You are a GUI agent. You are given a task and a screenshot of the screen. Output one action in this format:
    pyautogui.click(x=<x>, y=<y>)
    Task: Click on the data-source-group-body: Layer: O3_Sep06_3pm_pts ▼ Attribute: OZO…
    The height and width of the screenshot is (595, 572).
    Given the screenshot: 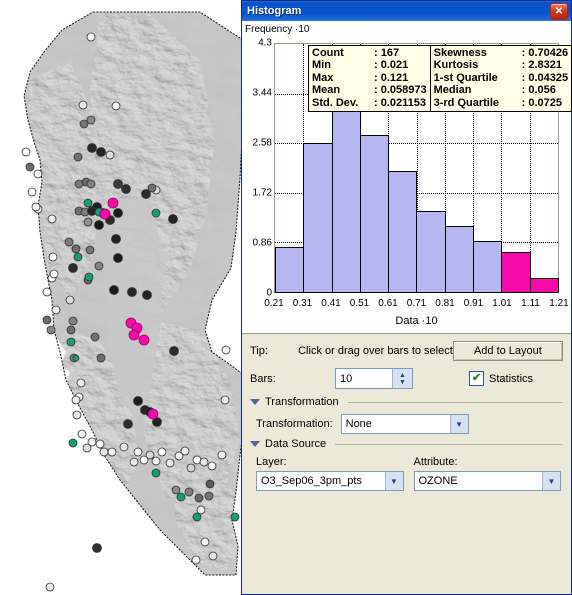 What is the action you would take?
    pyautogui.click(x=406, y=470)
    